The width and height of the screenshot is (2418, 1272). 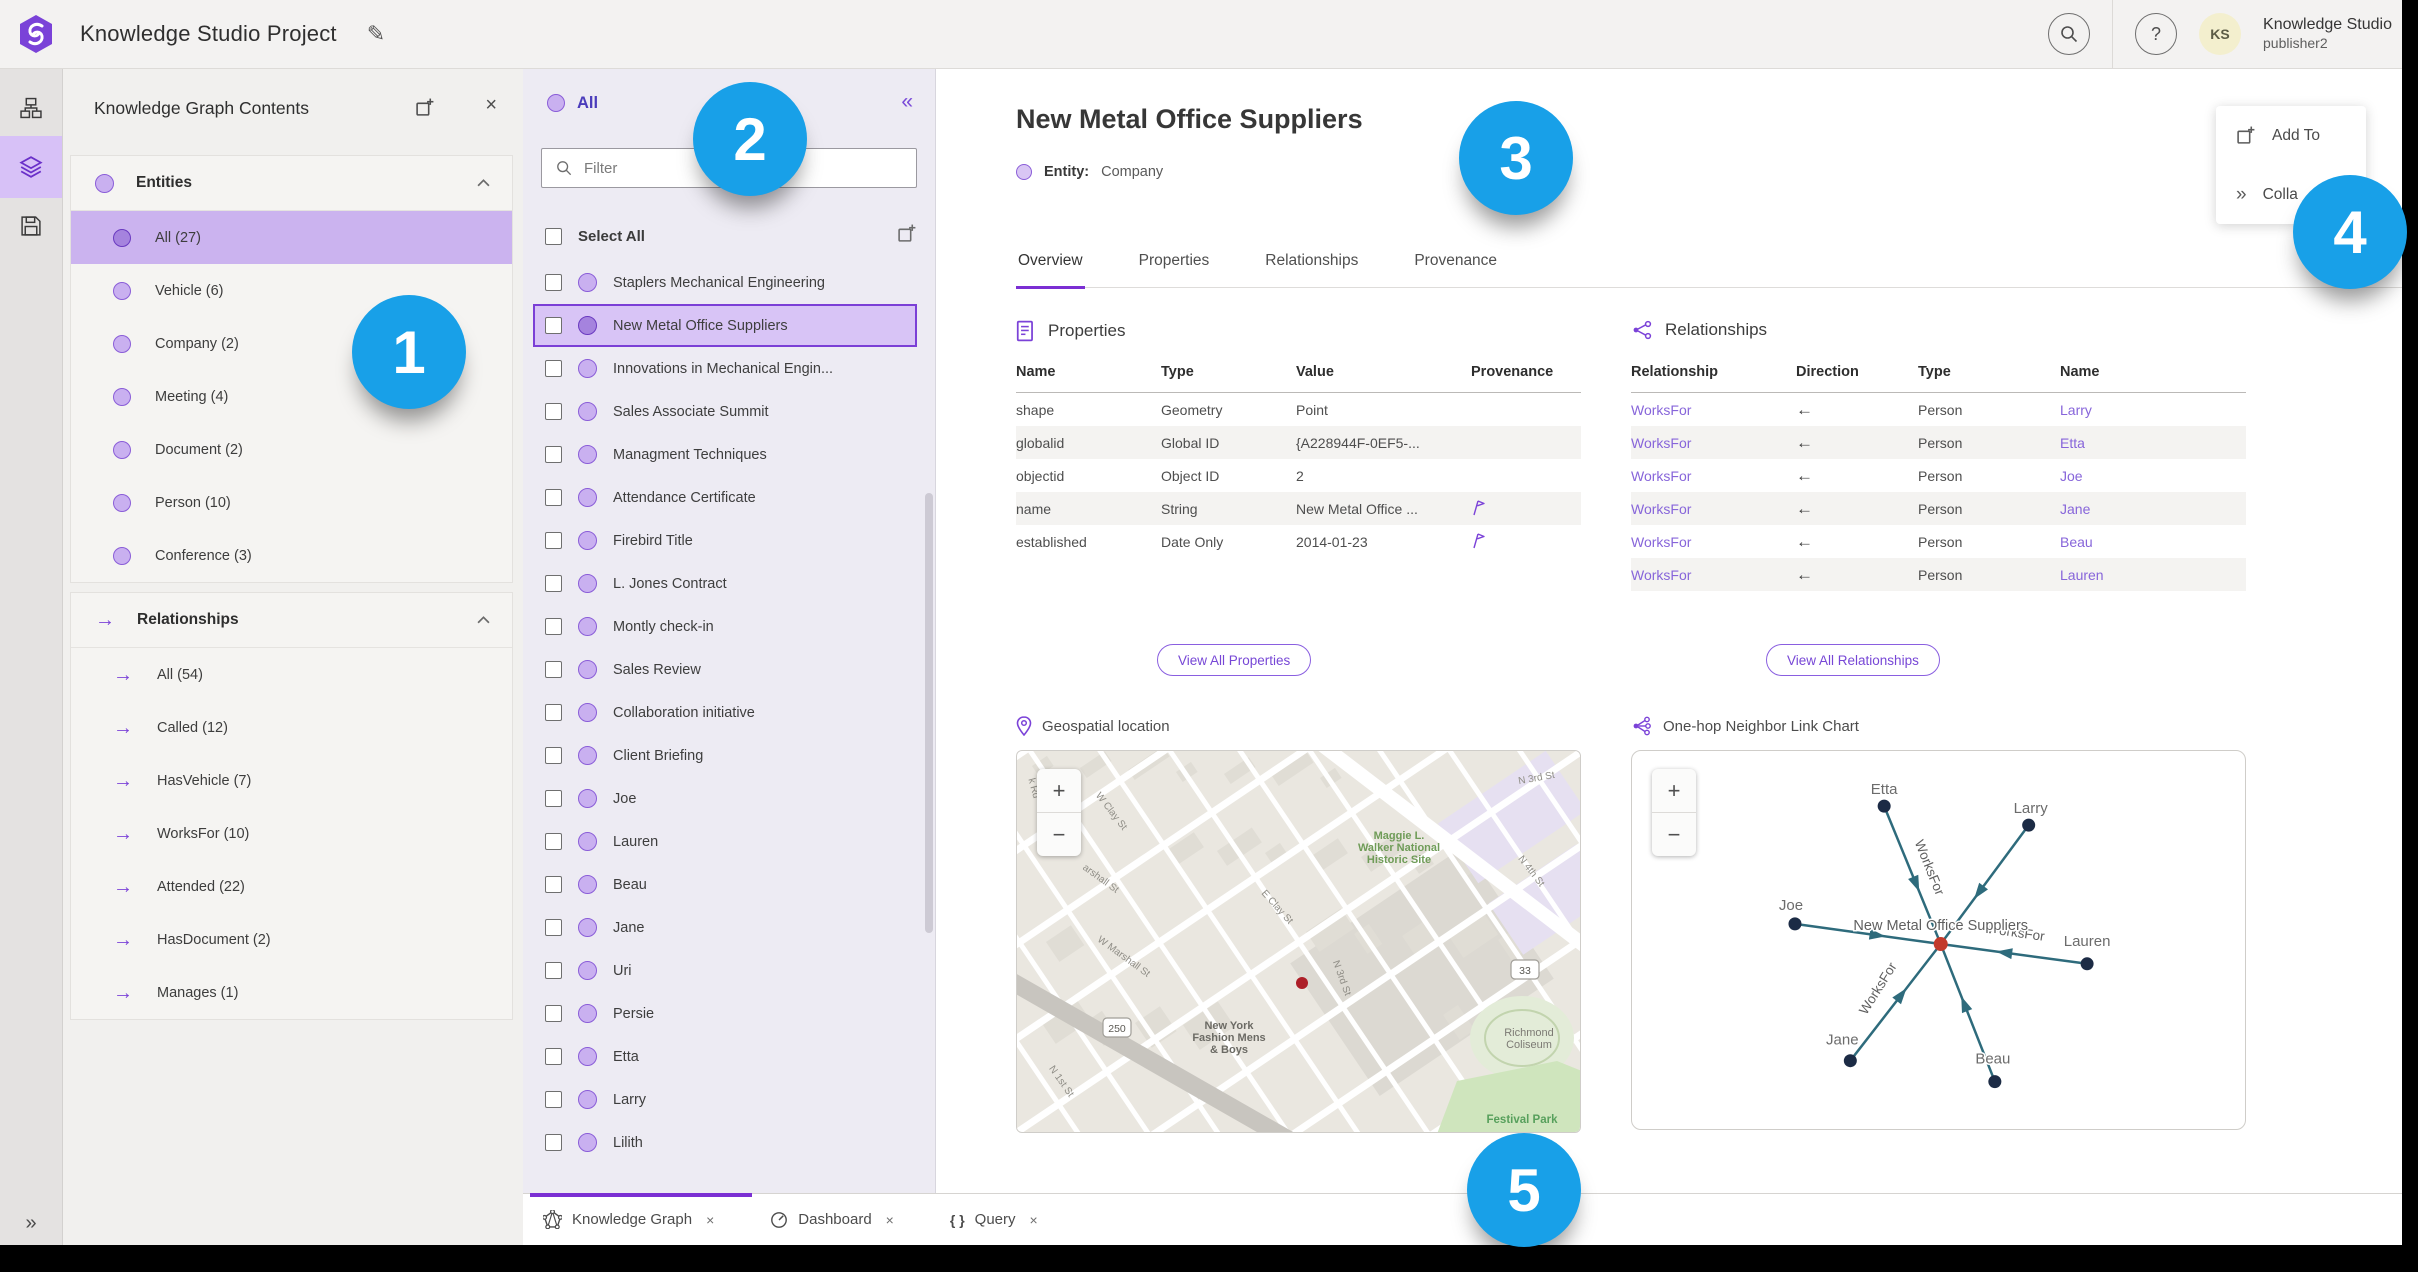 I want to click on center-node, so click(x=1940, y=944).